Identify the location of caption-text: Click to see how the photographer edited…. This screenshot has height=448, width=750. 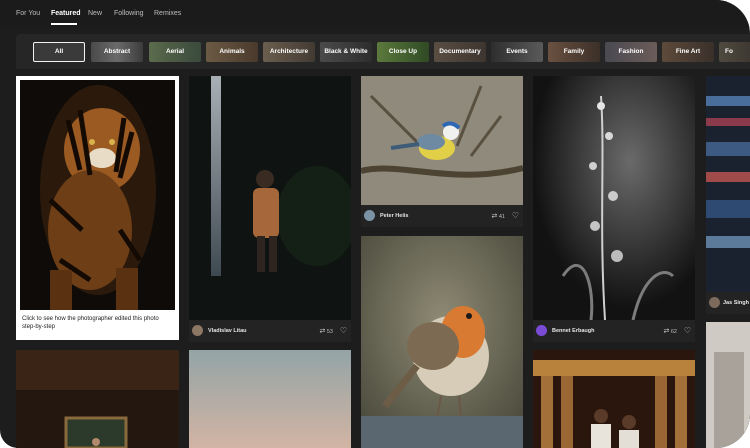
(90, 323).